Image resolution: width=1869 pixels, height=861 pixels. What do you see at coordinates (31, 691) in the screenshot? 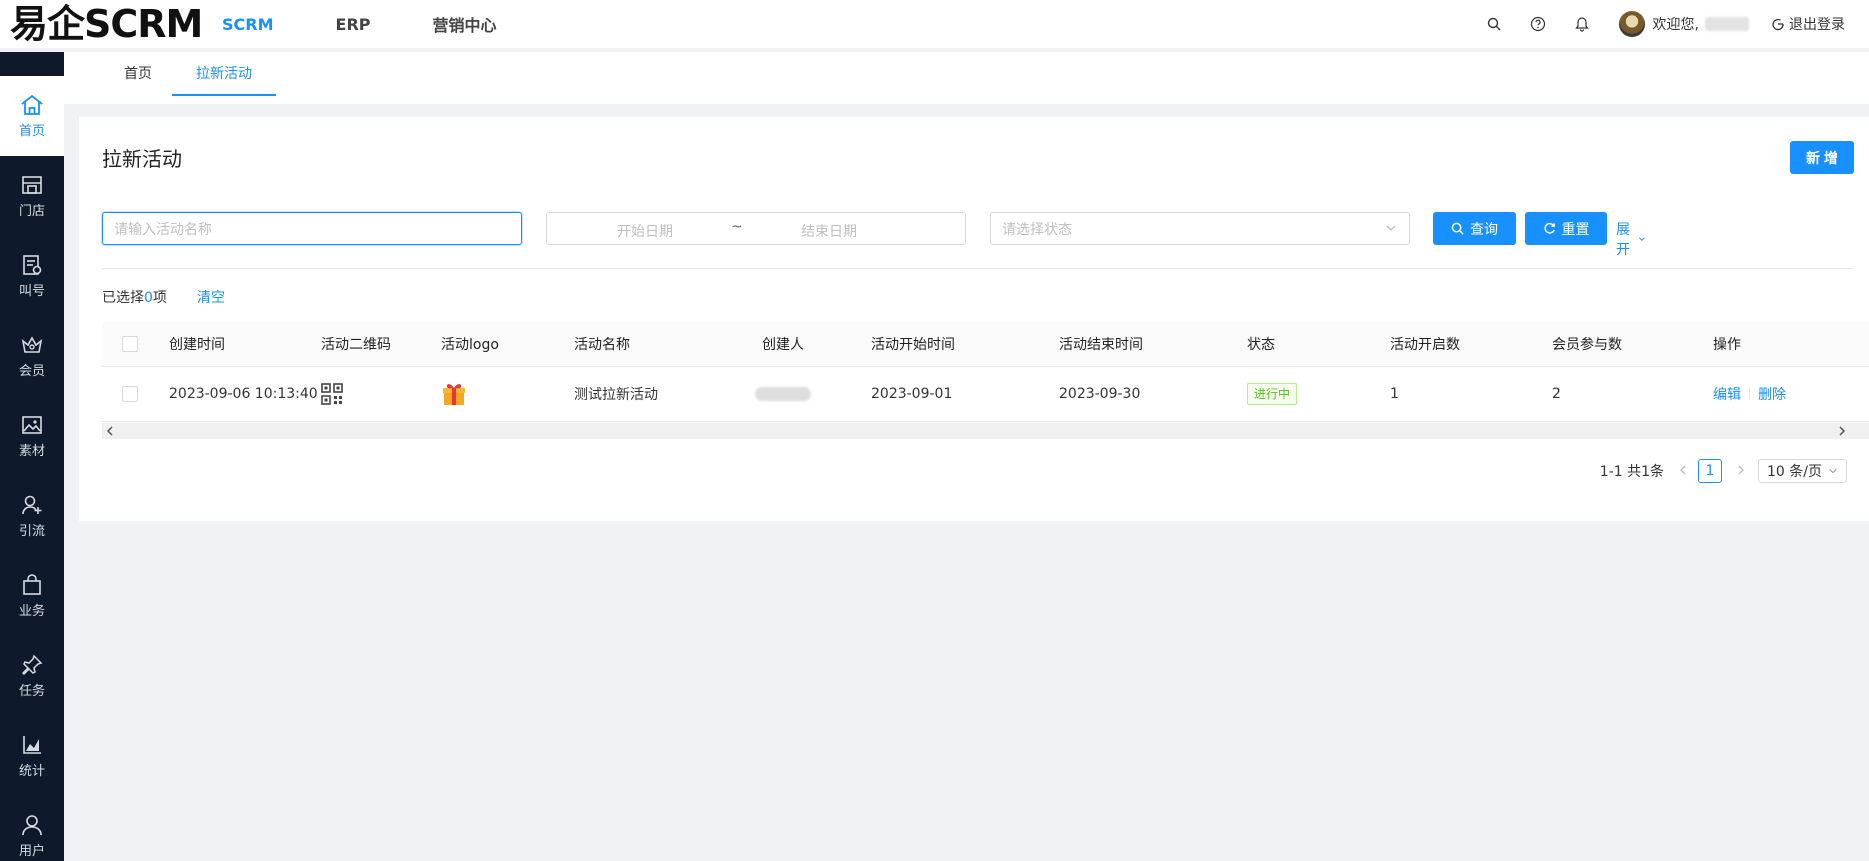
I see `sidebar-item-label: 任务` at bounding box center [31, 691].